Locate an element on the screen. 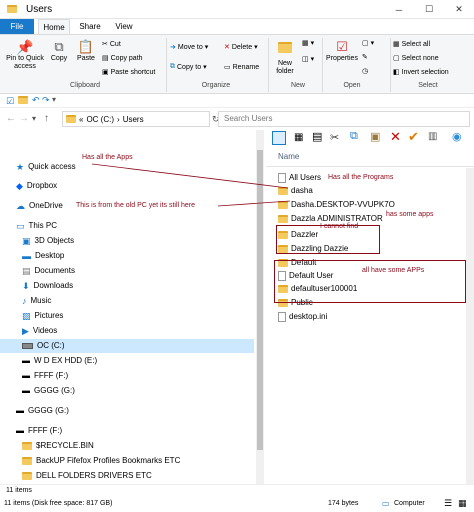  nav-gggg-g: ▬ GGGG (G:) is located at coordinates (48, 391).